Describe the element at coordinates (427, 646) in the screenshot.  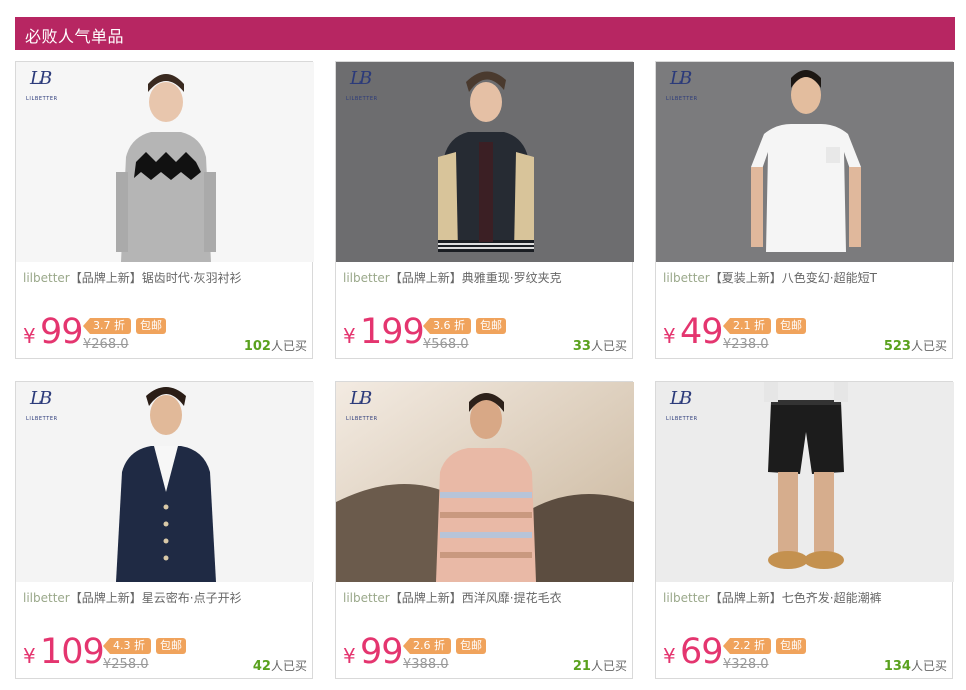
I see `discount-tag: 2.6 折` at that location.